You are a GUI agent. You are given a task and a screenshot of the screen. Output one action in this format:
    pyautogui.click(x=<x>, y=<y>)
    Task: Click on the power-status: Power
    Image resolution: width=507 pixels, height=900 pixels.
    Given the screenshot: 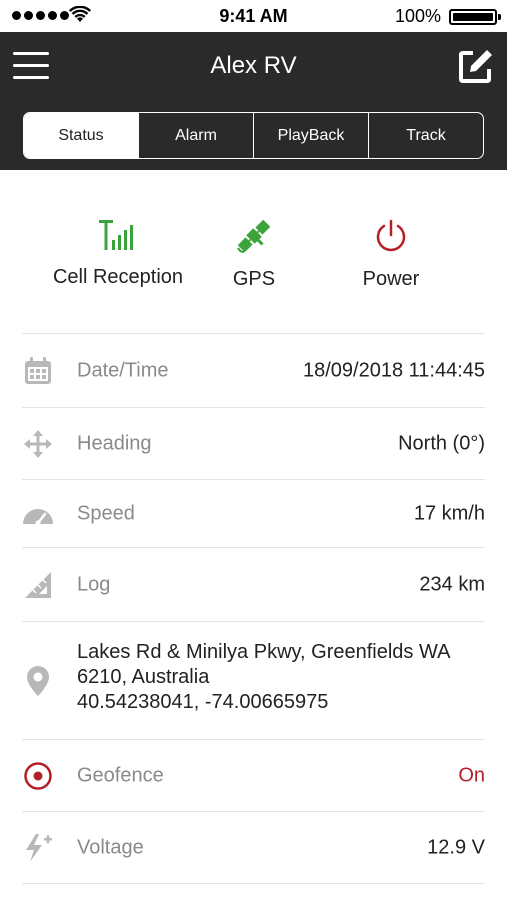 What is the action you would take?
    pyautogui.click(x=391, y=254)
    